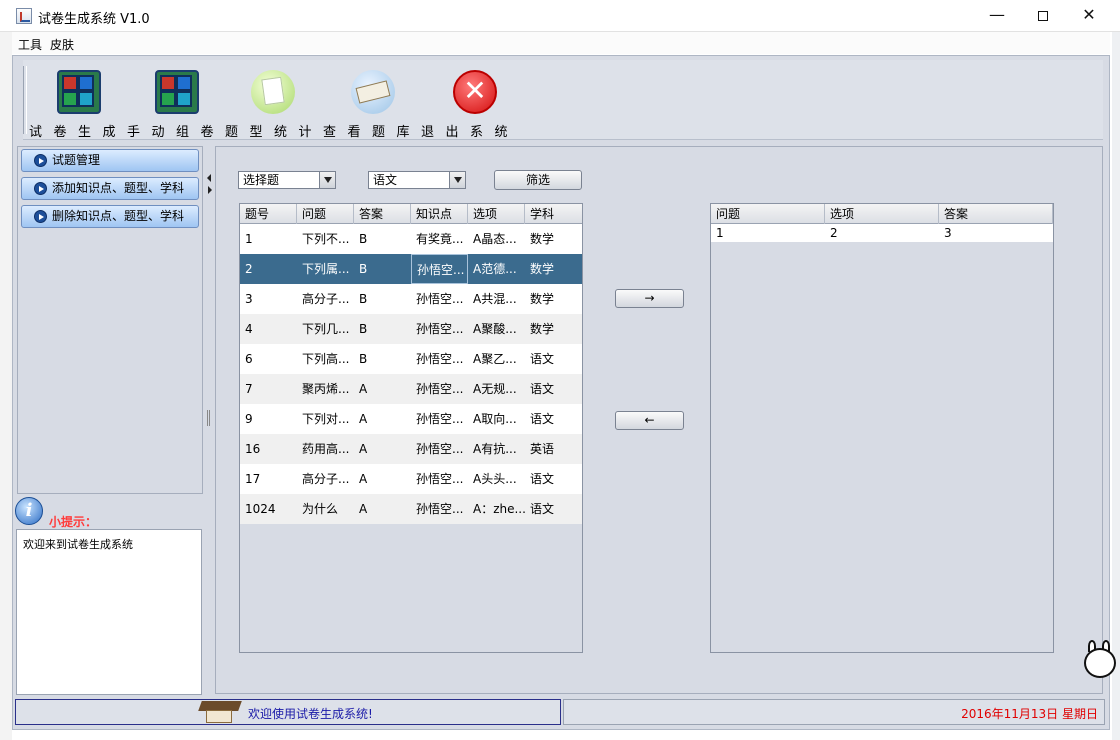 The height and width of the screenshot is (740, 1120). I want to click on subject-select: 语文, so click(417, 180).